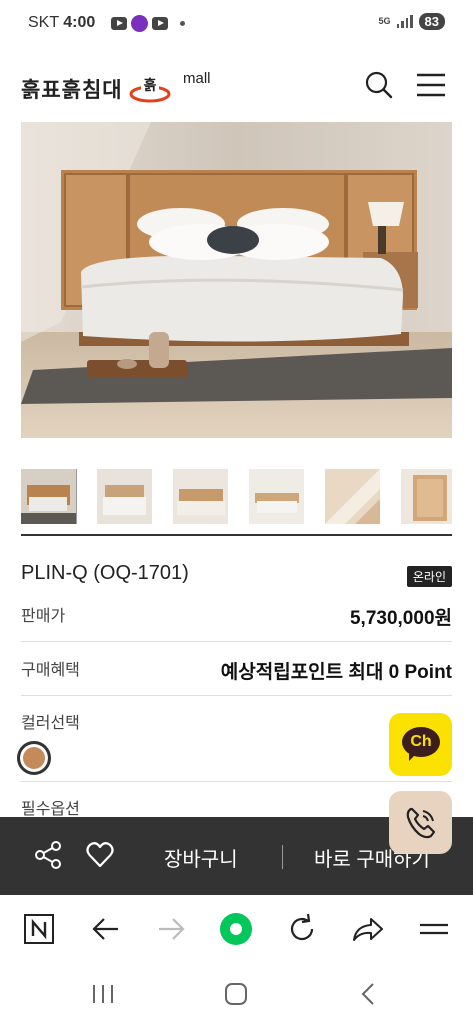 This screenshot has height=1024, width=473. Describe the element at coordinates (302, 929) in the screenshot. I see `refresh-icon` at that location.